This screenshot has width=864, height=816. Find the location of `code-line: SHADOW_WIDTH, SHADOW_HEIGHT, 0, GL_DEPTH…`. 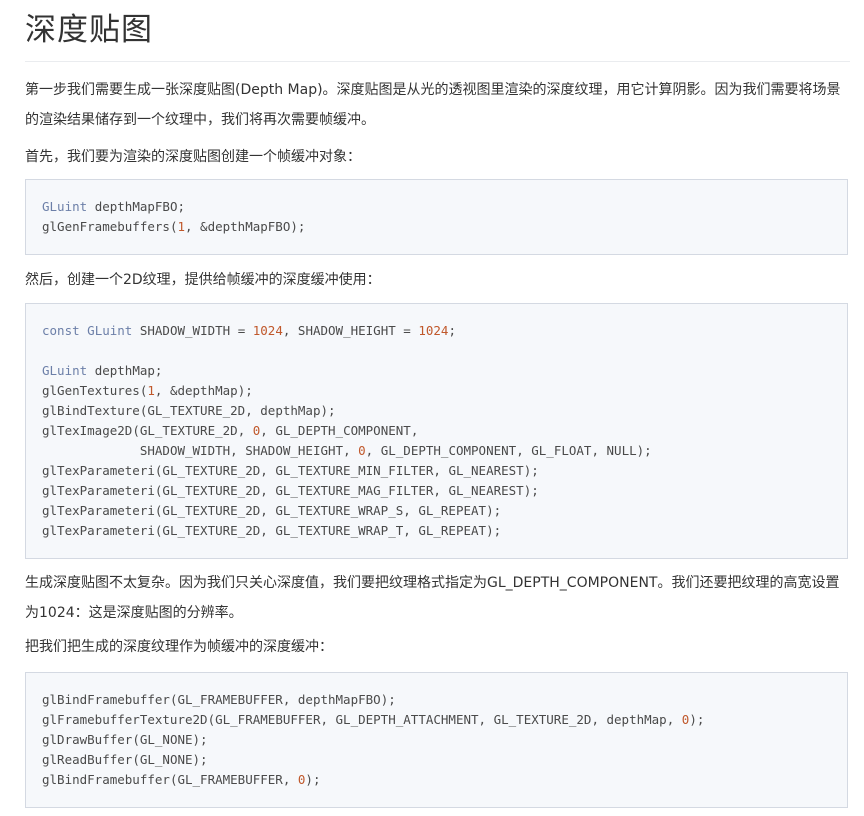

code-line: SHADOW_WIDTH, SHADOW_HEIGHT, 0, GL_DEPTH… is located at coordinates (395, 450).